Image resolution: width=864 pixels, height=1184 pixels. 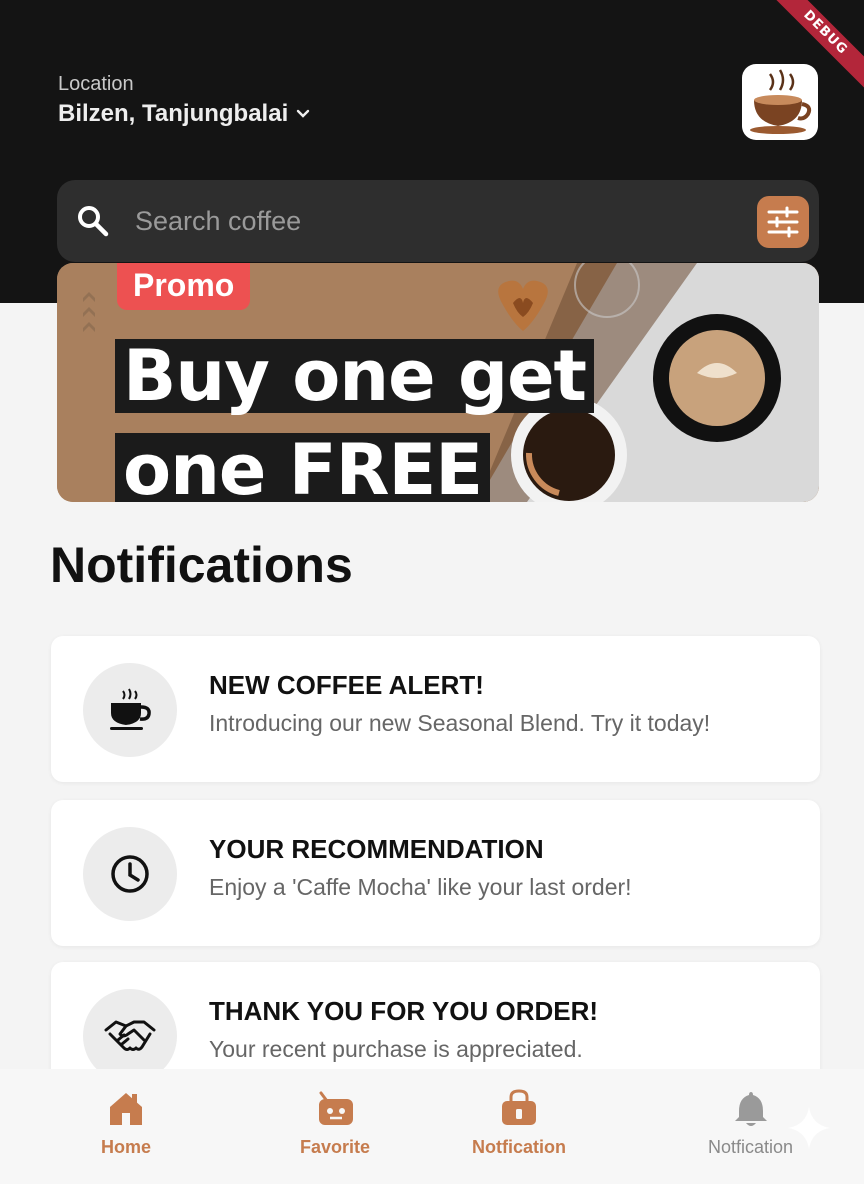 I want to click on search-bar, so click(x=438, y=221).